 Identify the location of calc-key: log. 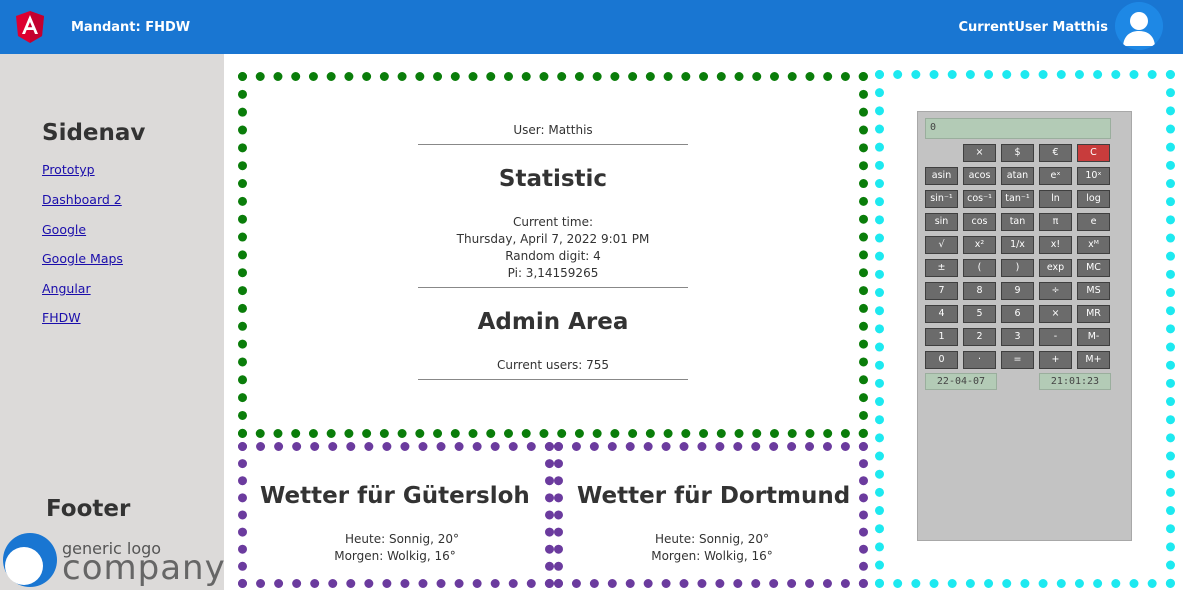
(1093, 199).